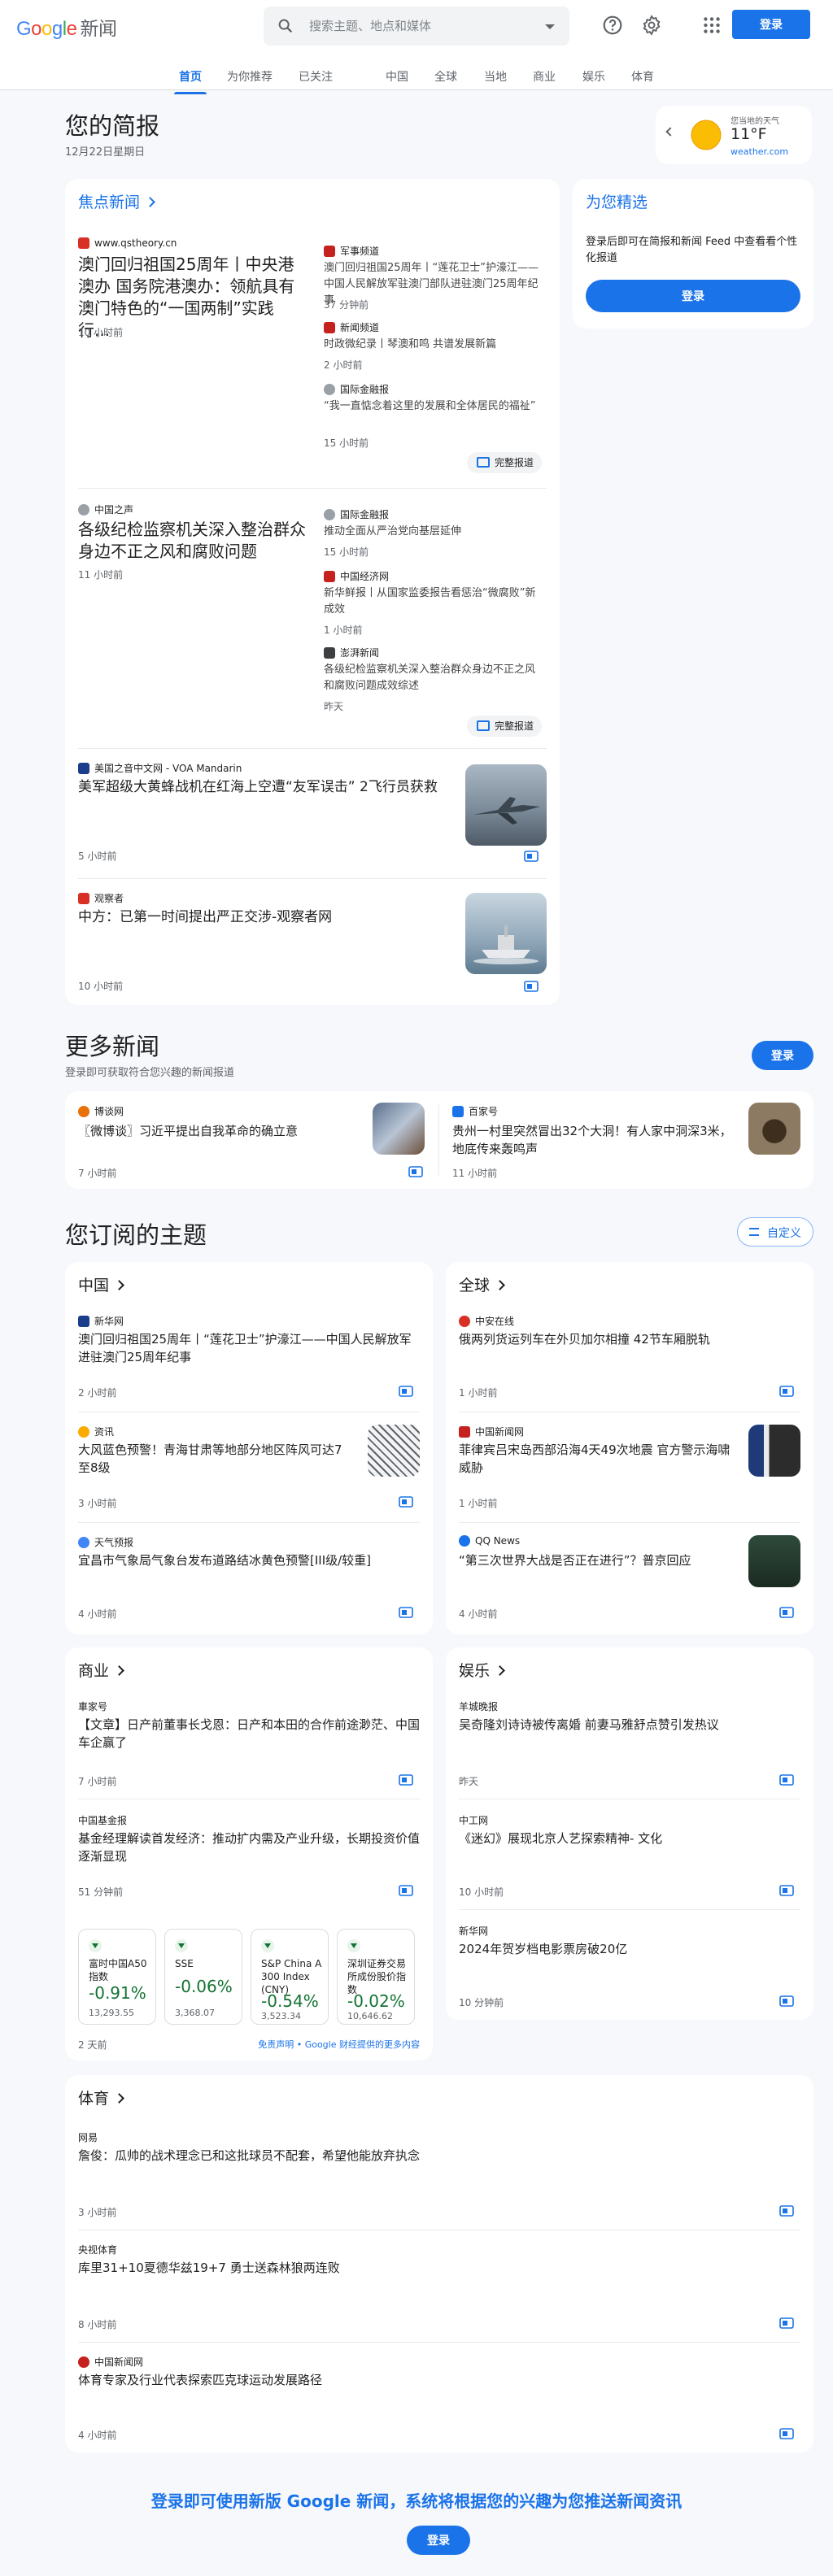  I want to click on top-stories-title: 焦点新闻, so click(116, 201).